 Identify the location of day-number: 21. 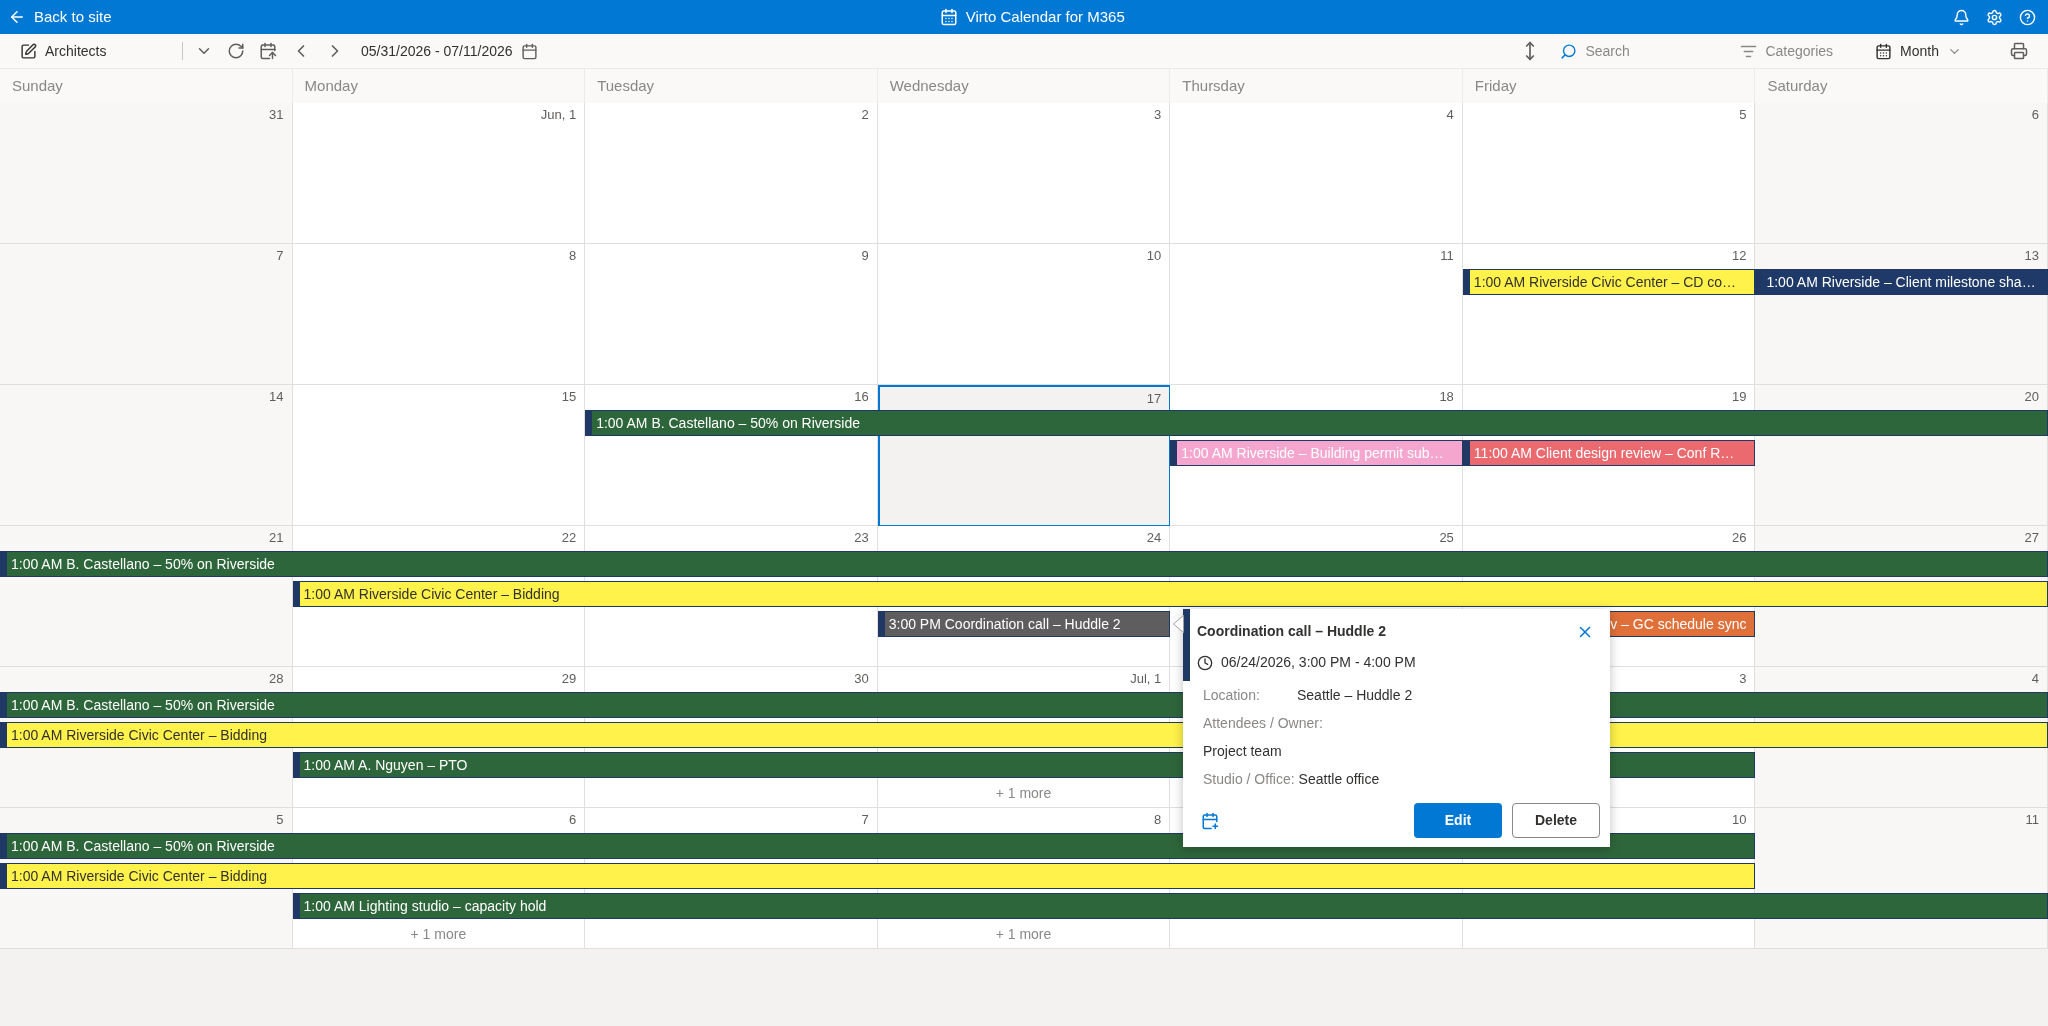
(276, 537).